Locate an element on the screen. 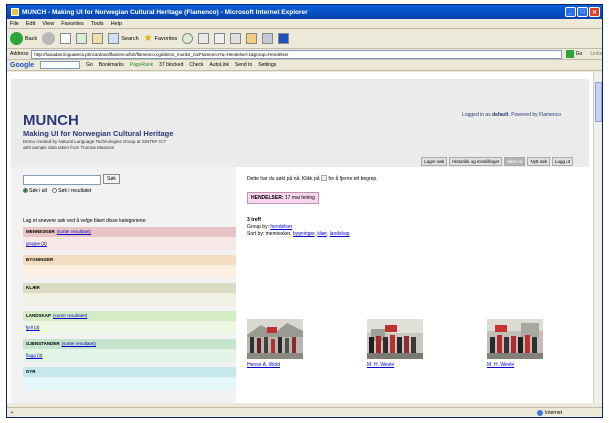 This screenshot has height=423, width=609. forward-button is located at coordinates (49, 38).